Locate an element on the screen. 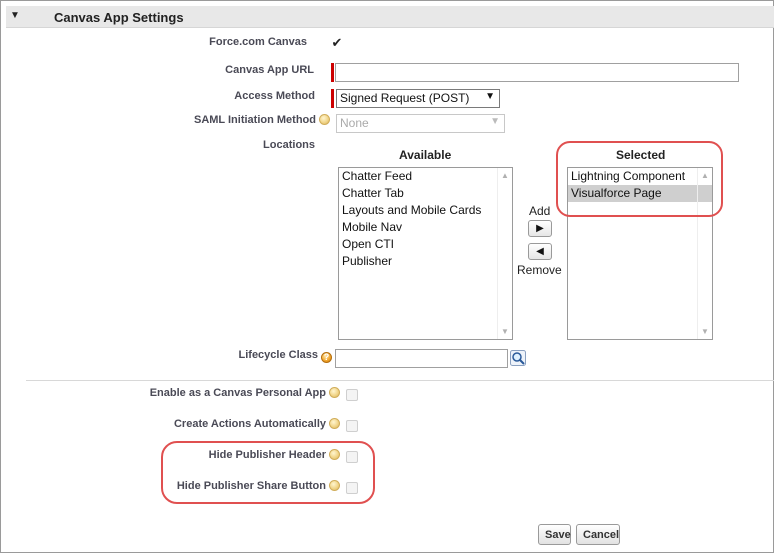  create-actions-label: Create Actions Automatically is located at coordinates (249, 424).